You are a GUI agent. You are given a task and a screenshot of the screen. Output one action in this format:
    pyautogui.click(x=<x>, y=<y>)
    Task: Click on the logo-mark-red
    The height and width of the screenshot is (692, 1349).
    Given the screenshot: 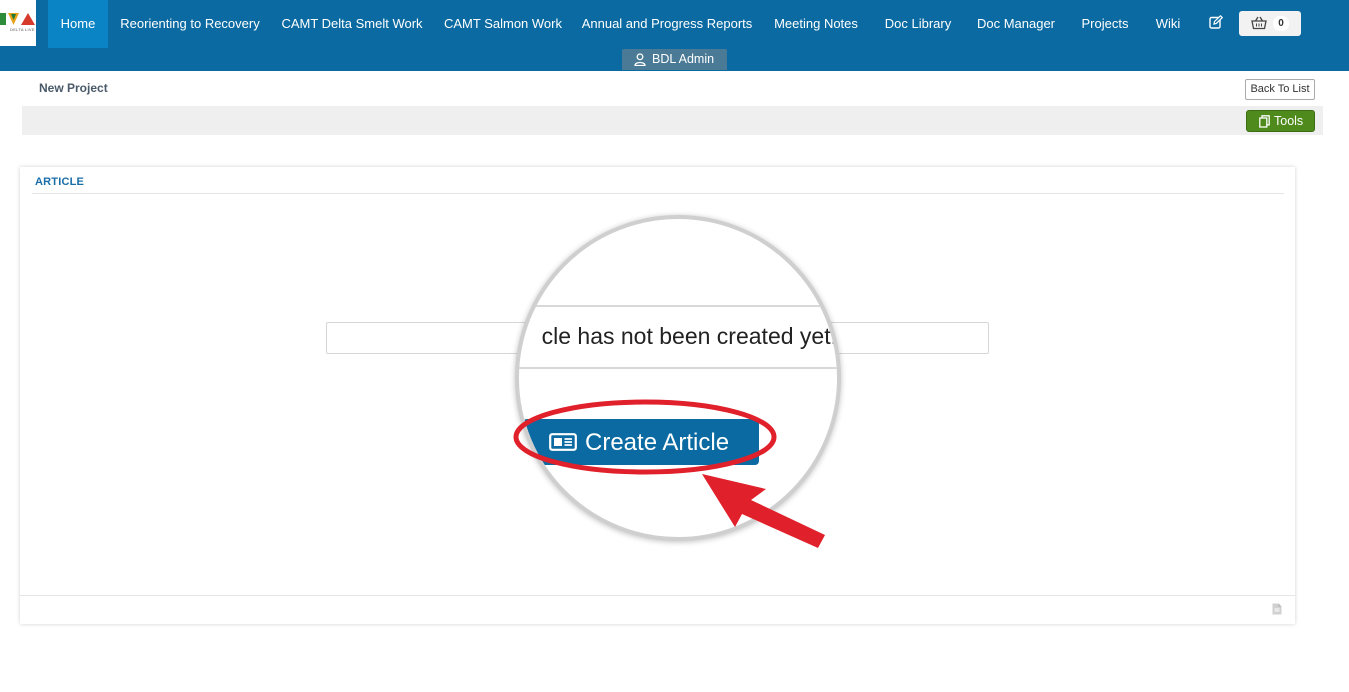 What is the action you would take?
    pyautogui.click(x=28, y=19)
    